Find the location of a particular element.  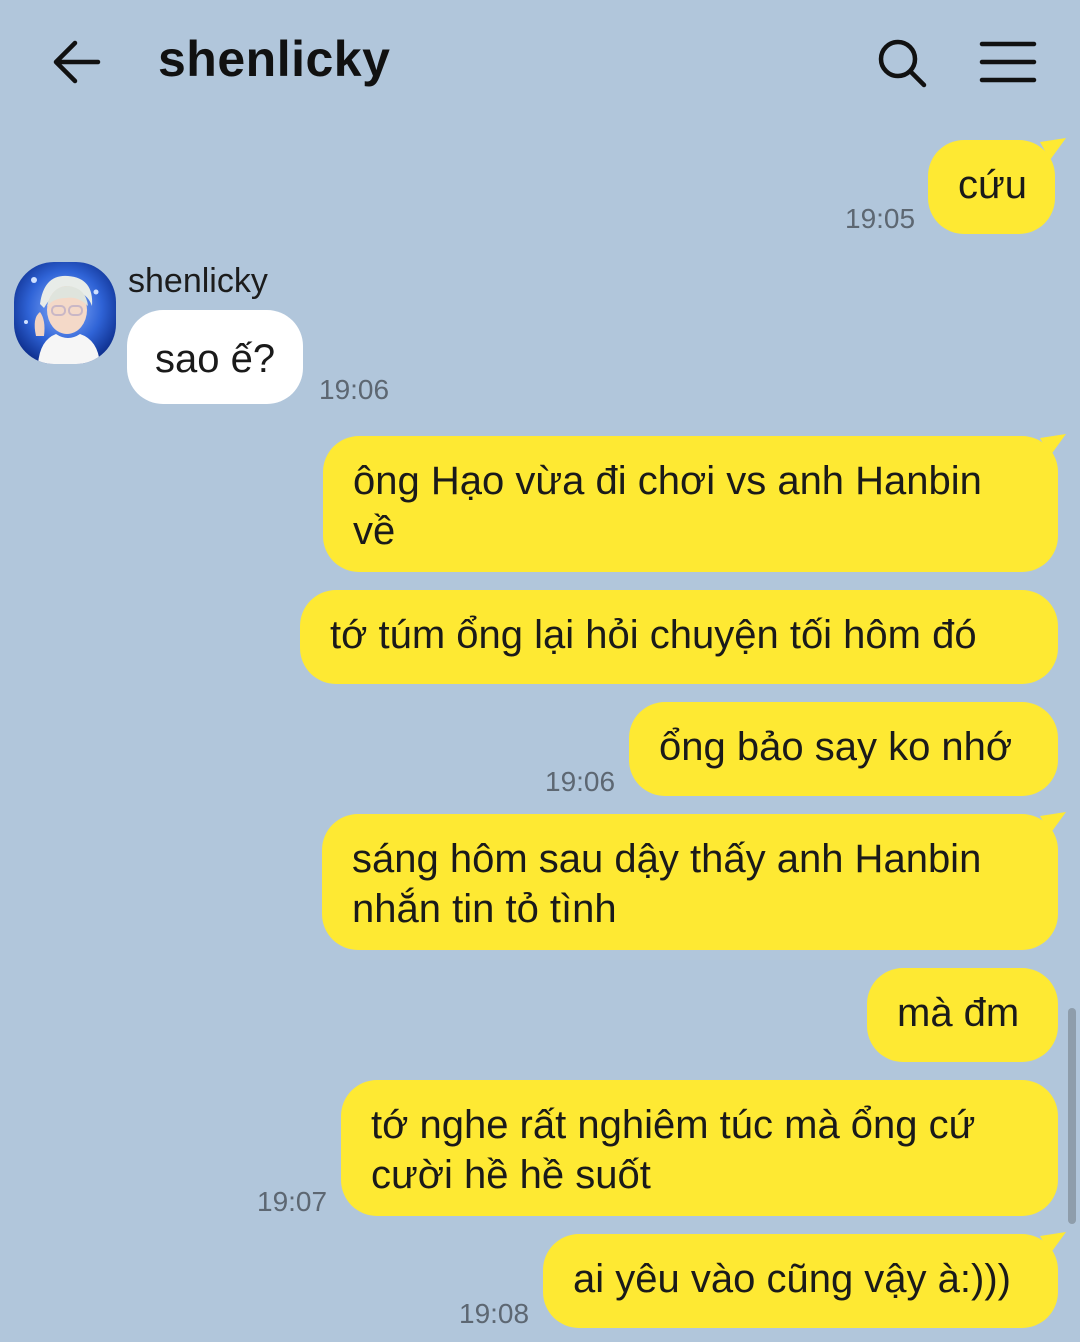

message-timestamp: 19:05 is located at coordinates (880, 218).